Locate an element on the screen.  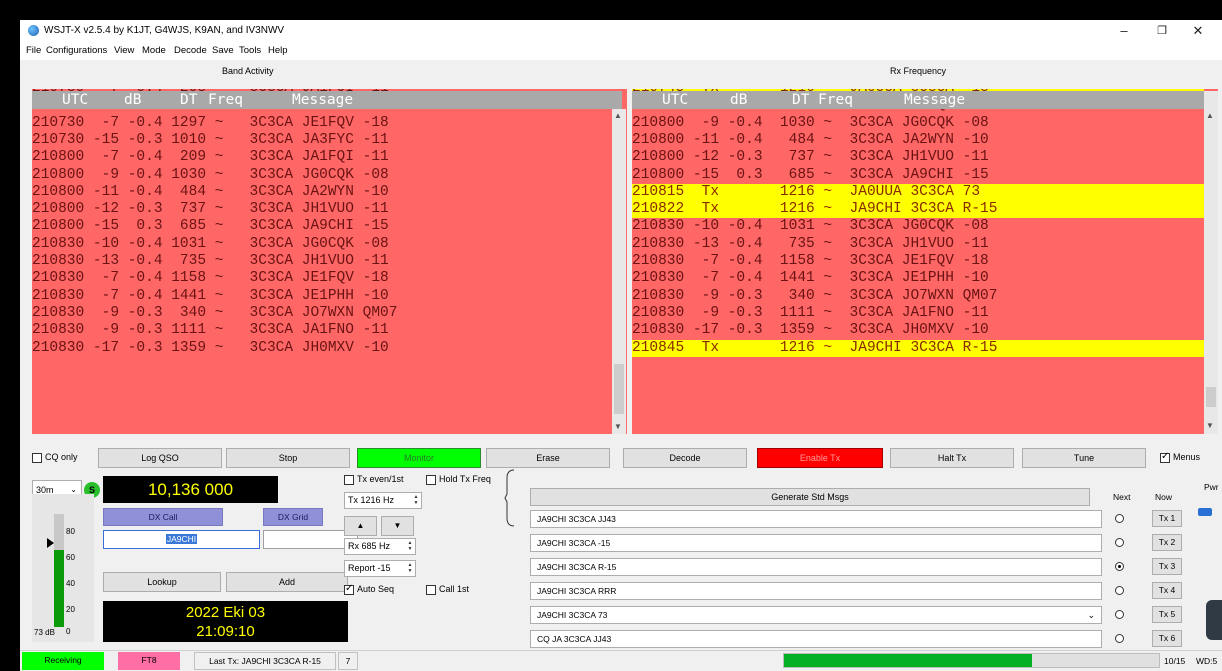
enable-tx-button: Enable Tx is located at coordinates (820, 458).